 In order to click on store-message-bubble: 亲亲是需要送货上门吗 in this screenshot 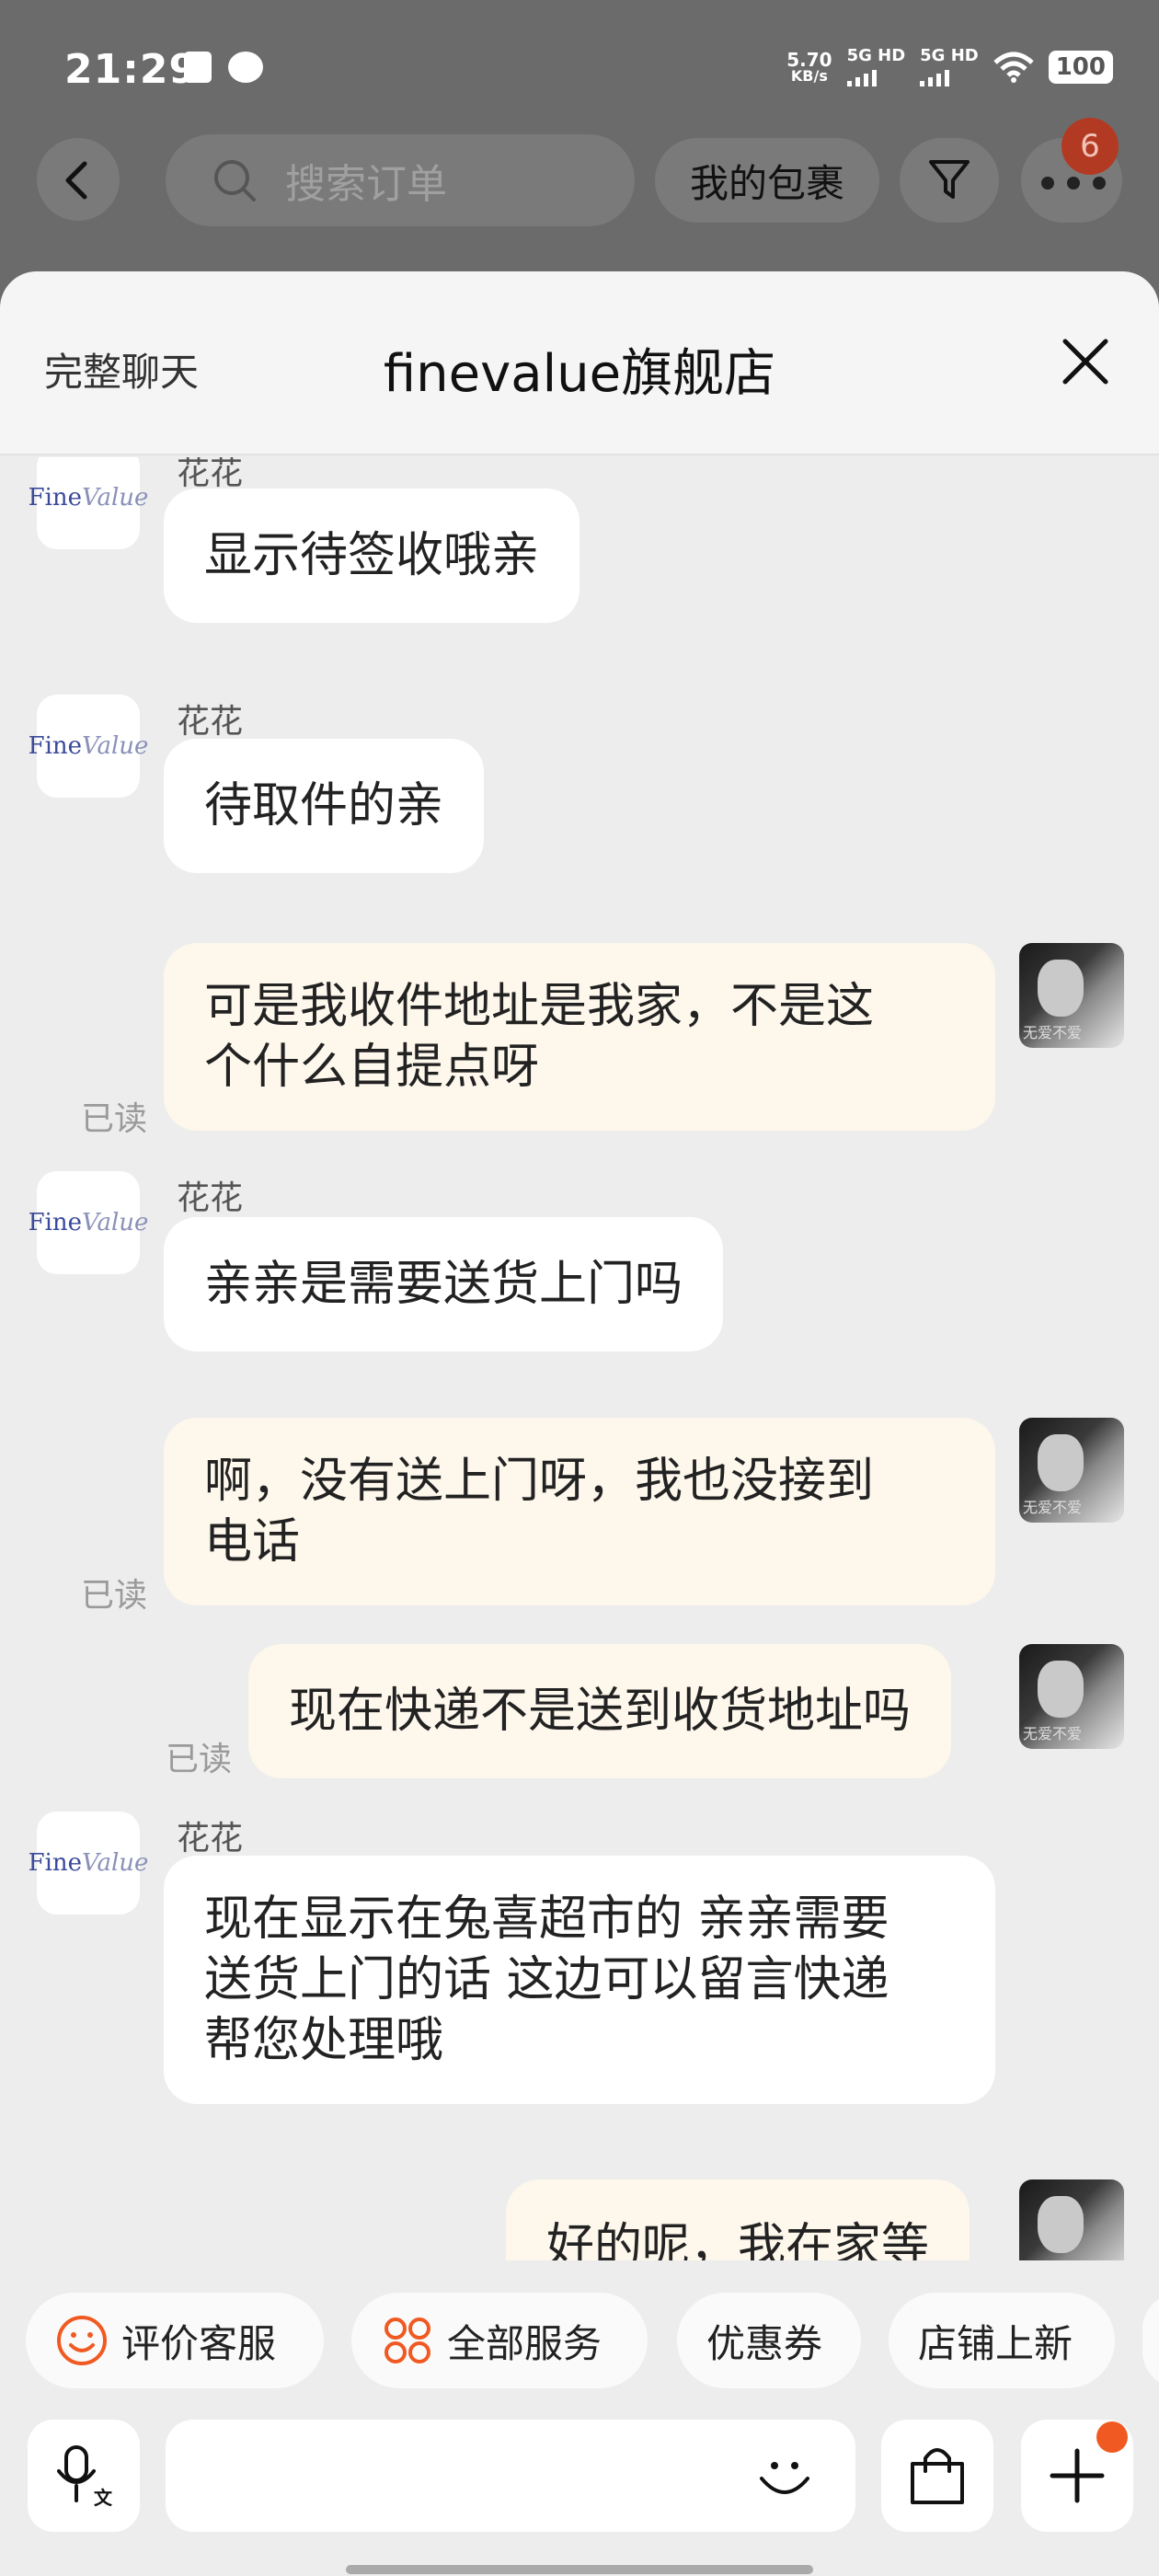, I will do `click(444, 1284)`.